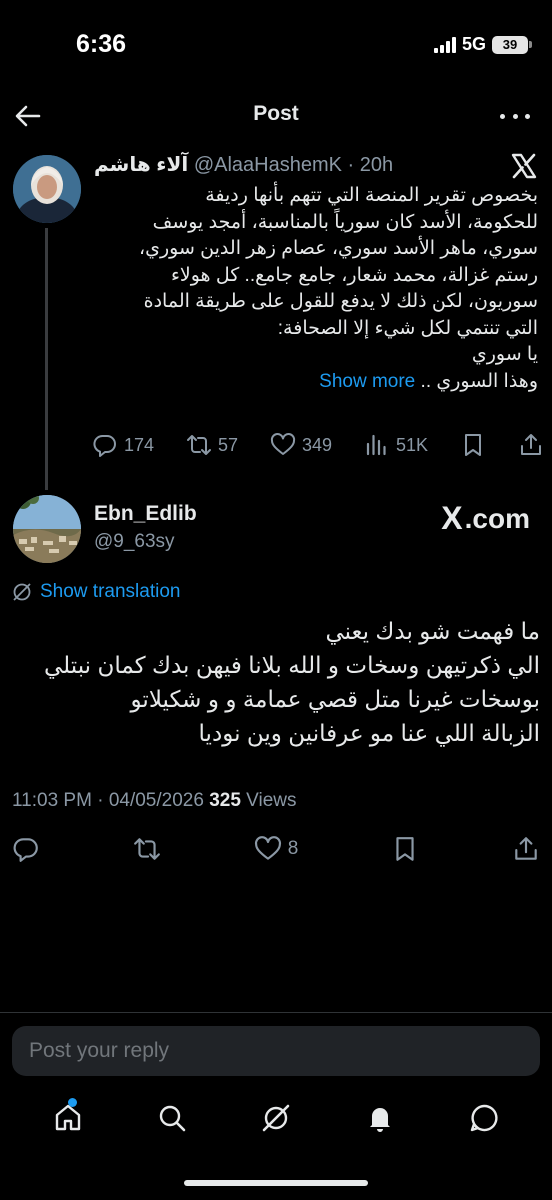 The height and width of the screenshot is (1200, 552). I want to click on views-label: Views, so click(268, 800).